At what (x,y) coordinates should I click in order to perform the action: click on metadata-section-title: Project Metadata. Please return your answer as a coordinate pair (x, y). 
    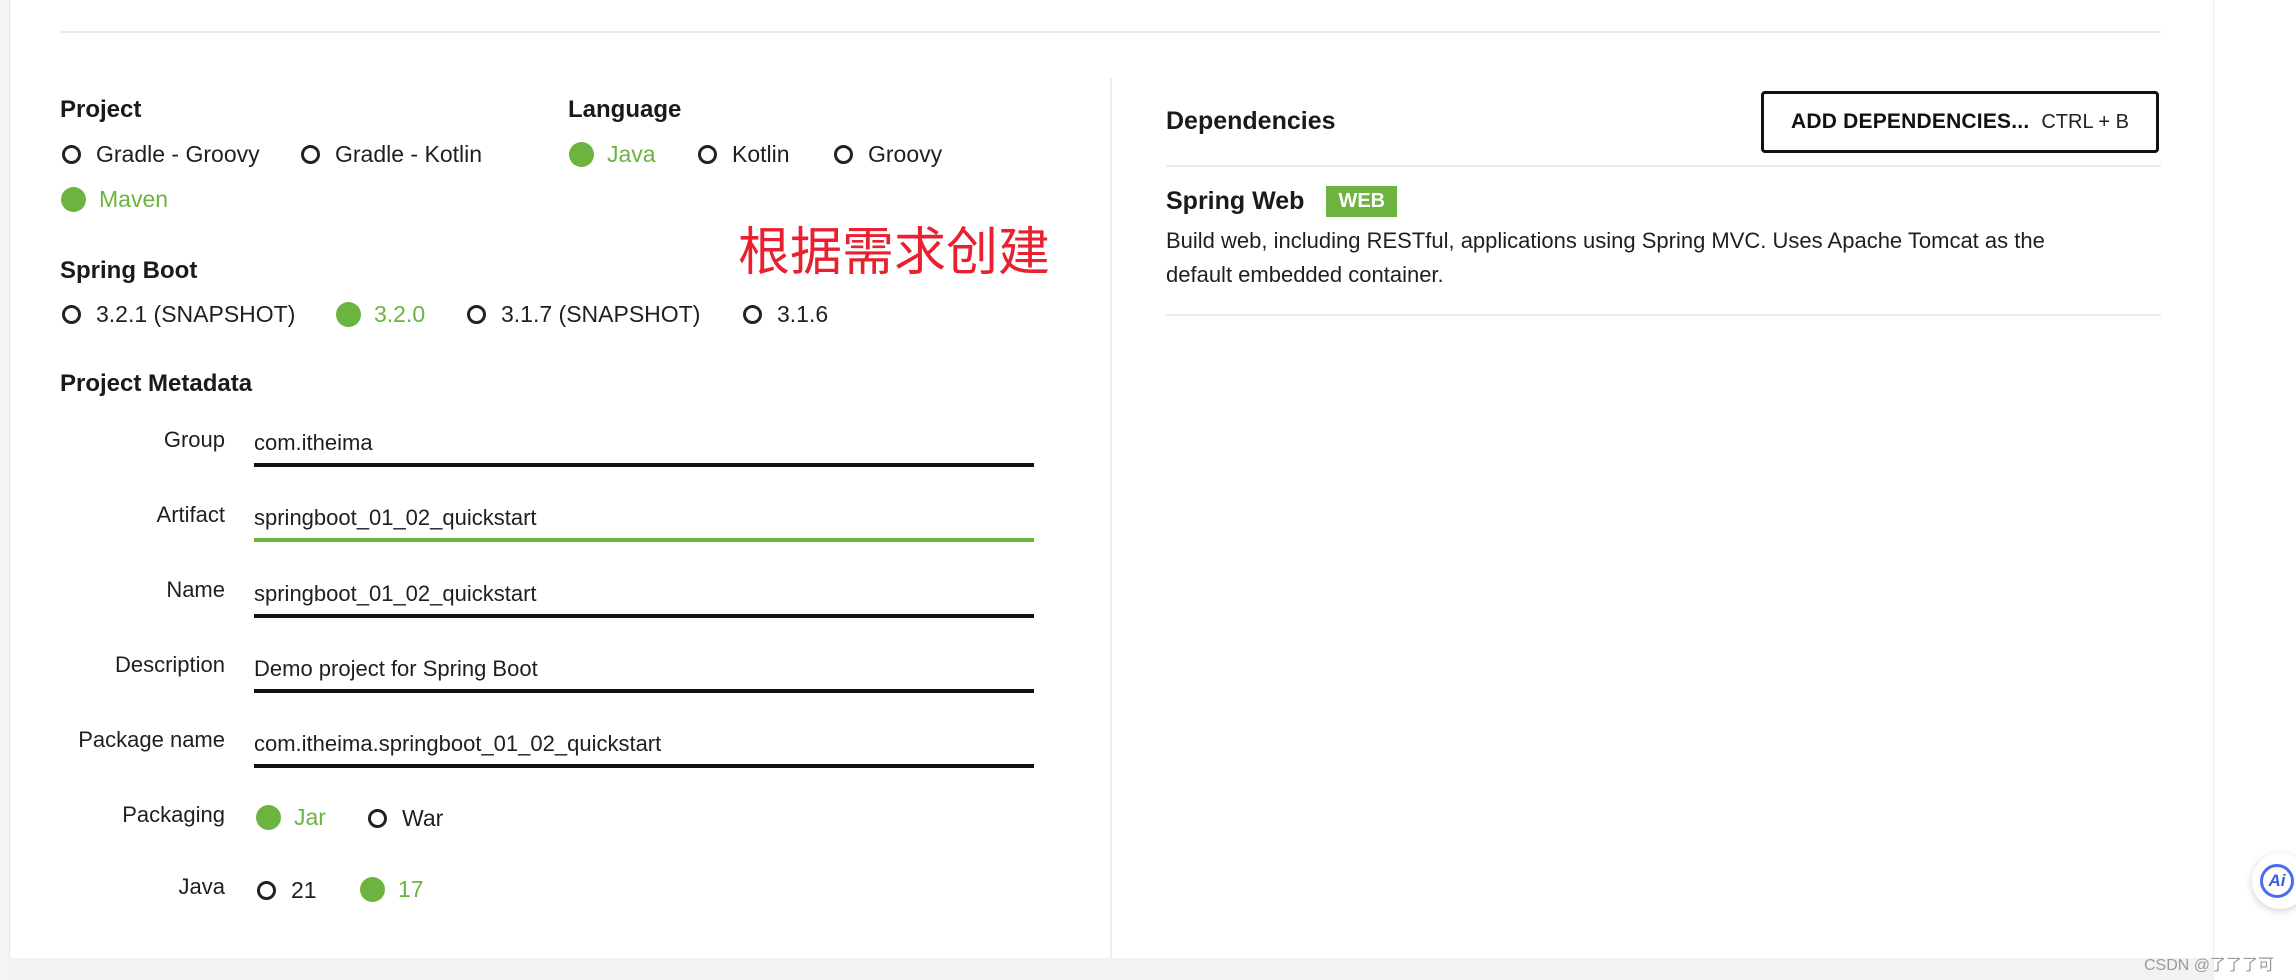
    Looking at the image, I should click on (156, 383).